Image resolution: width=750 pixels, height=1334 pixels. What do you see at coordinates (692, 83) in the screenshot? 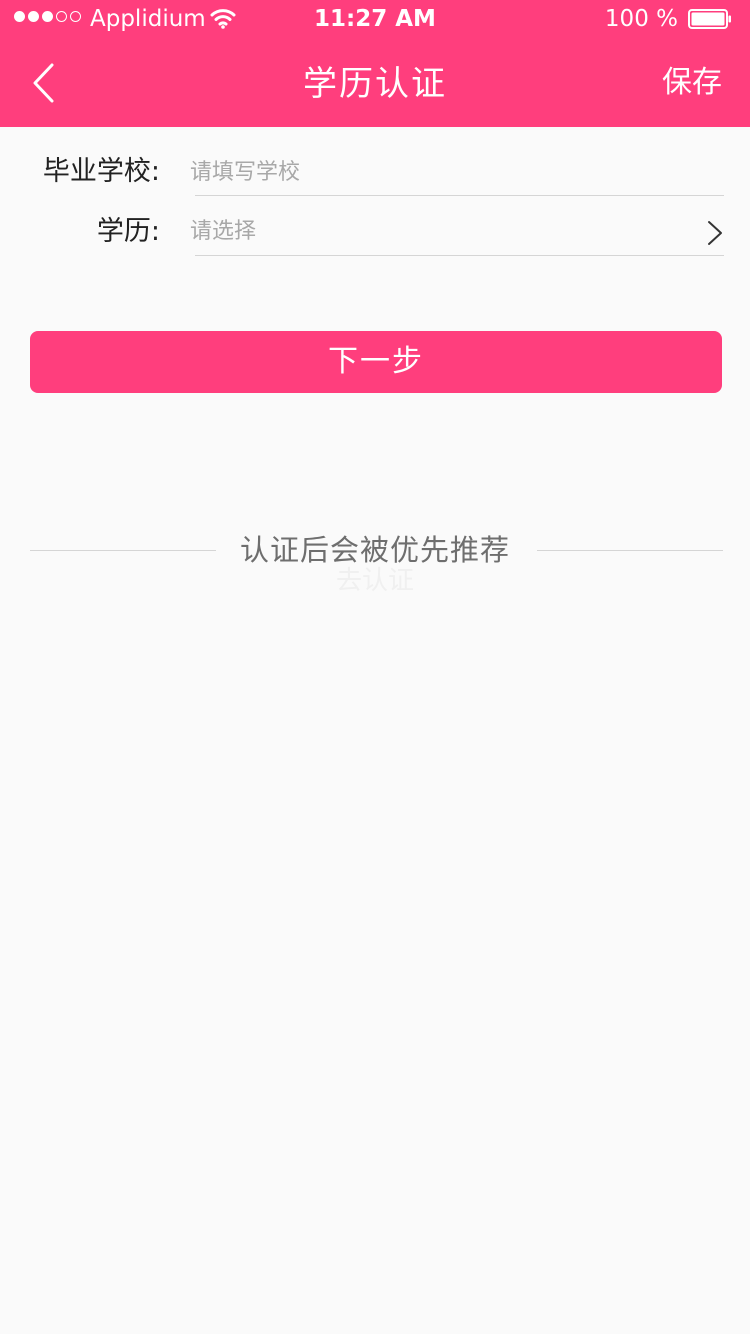
I see `save-button: 保存` at bounding box center [692, 83].